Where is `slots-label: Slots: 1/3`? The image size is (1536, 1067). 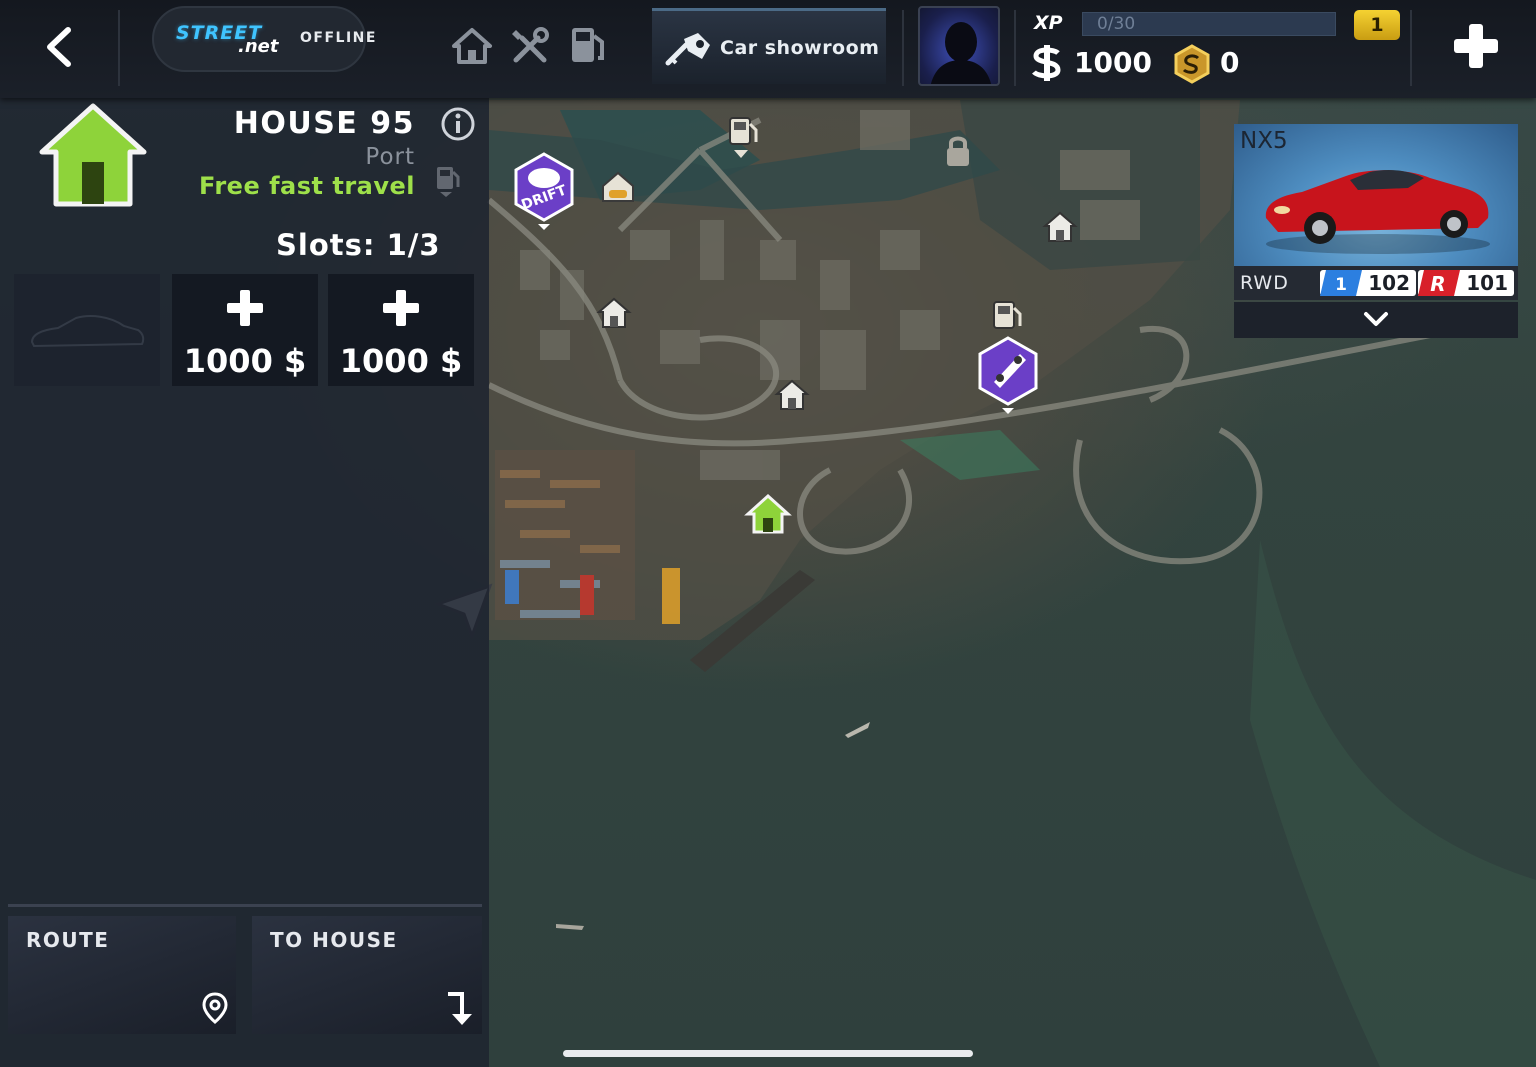
slots-label: Slots: 1/3 is located at coordinates (358, 245).